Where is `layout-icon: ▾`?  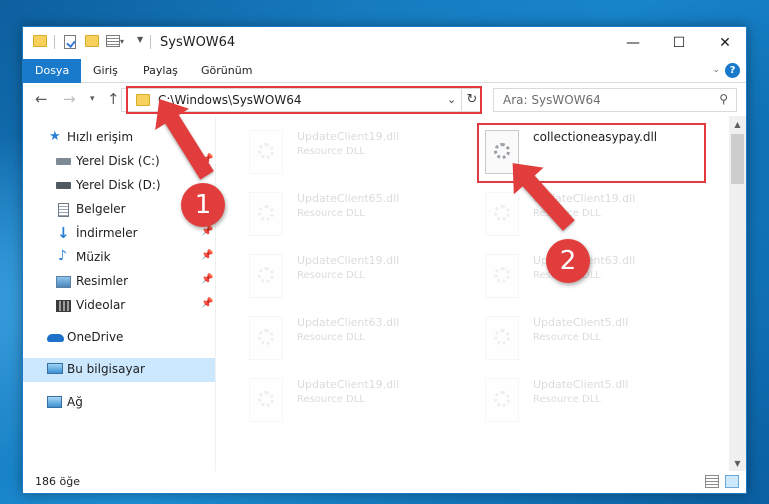 layout-icon: ▾ is located at coordinates (115, 41).